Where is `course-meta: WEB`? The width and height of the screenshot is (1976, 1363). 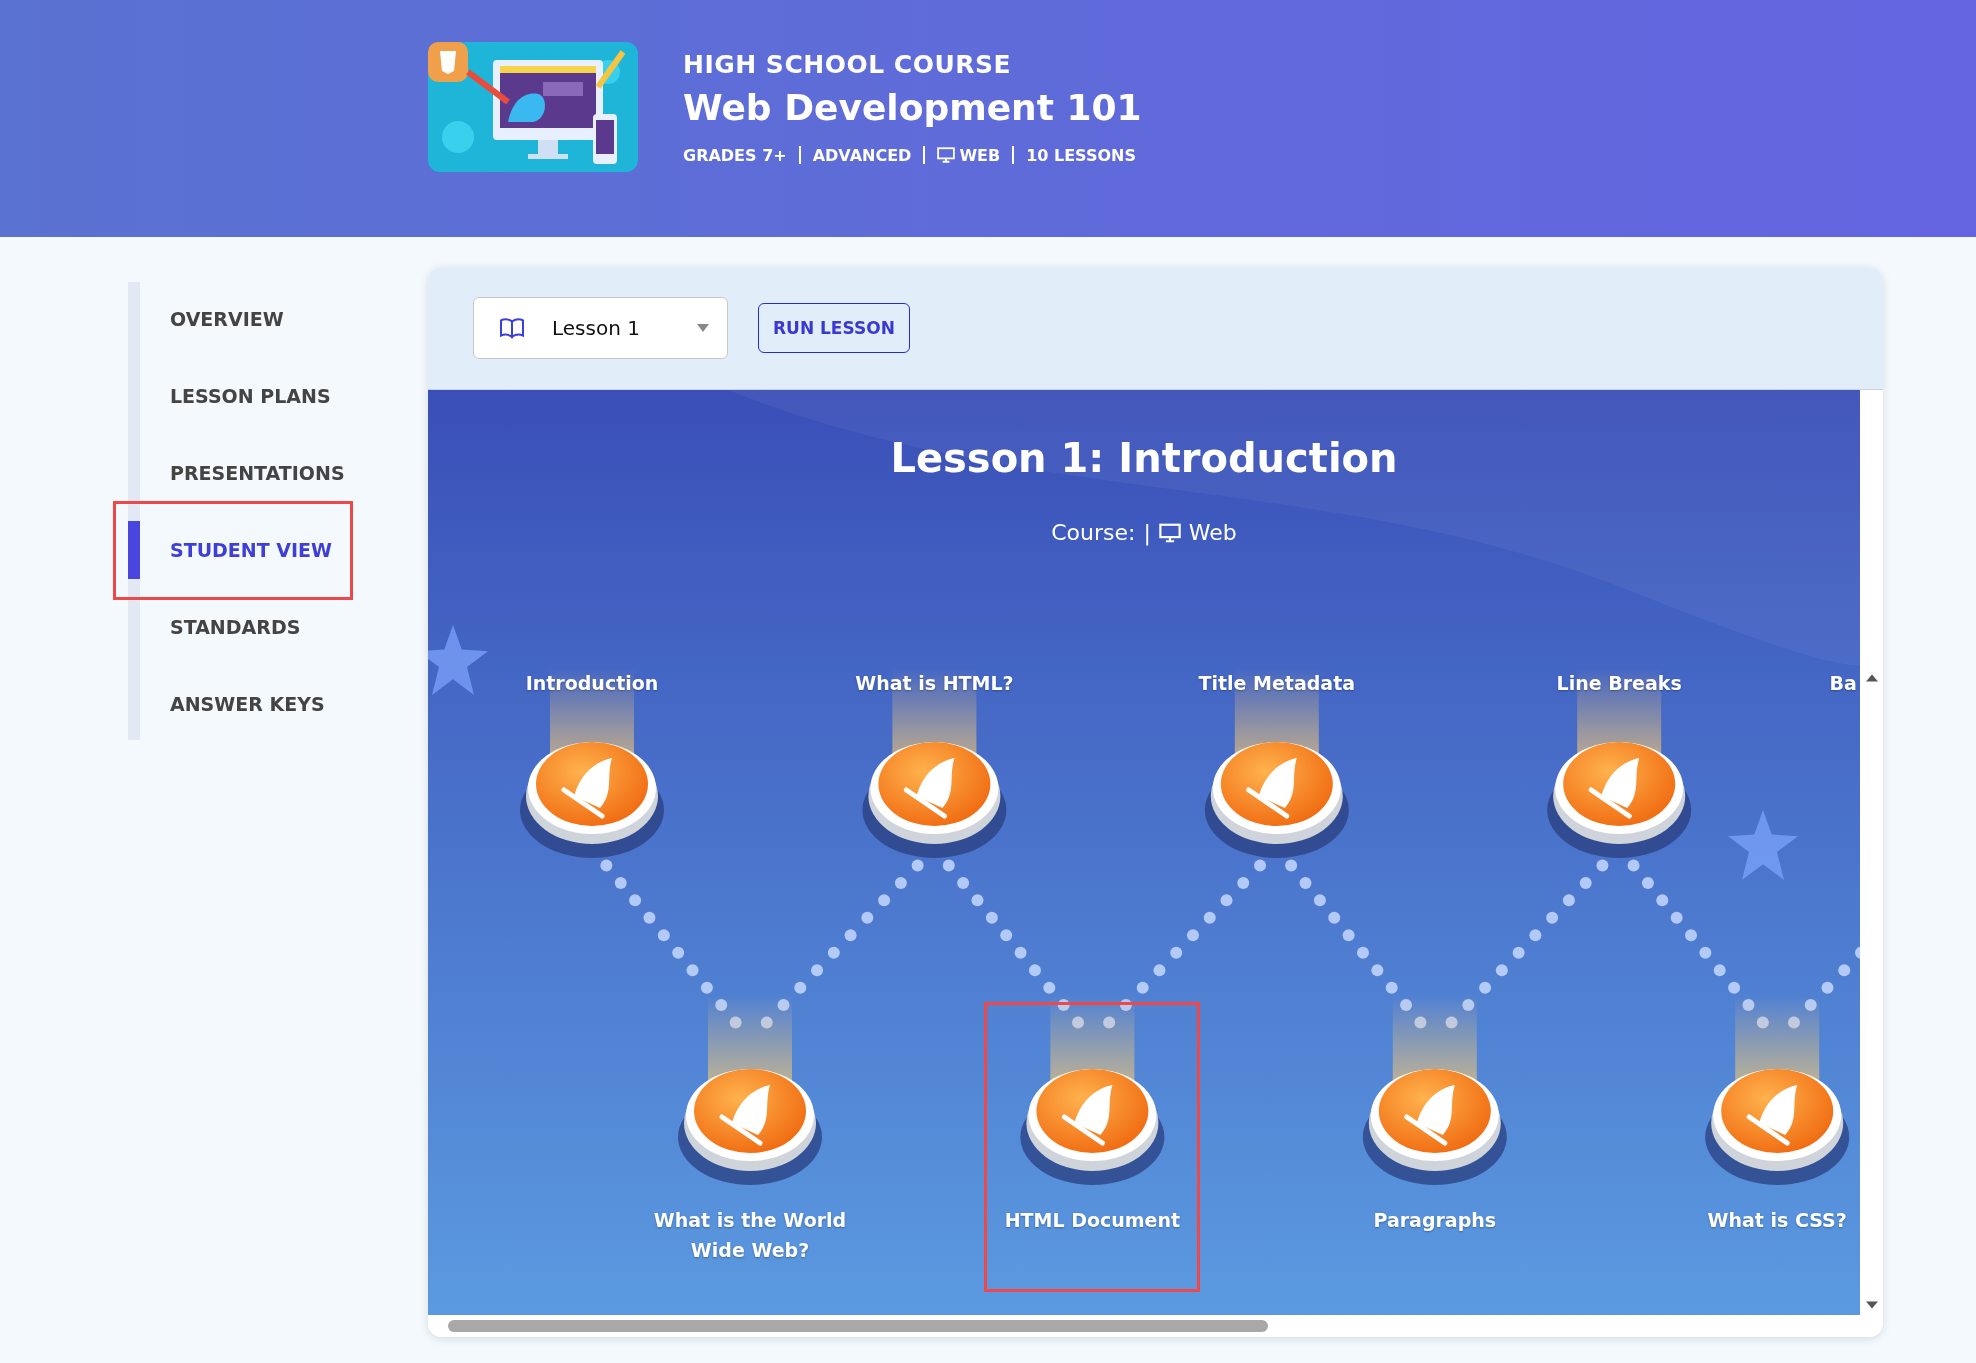
course-meta: WEB is located at coordinates (980, 155).